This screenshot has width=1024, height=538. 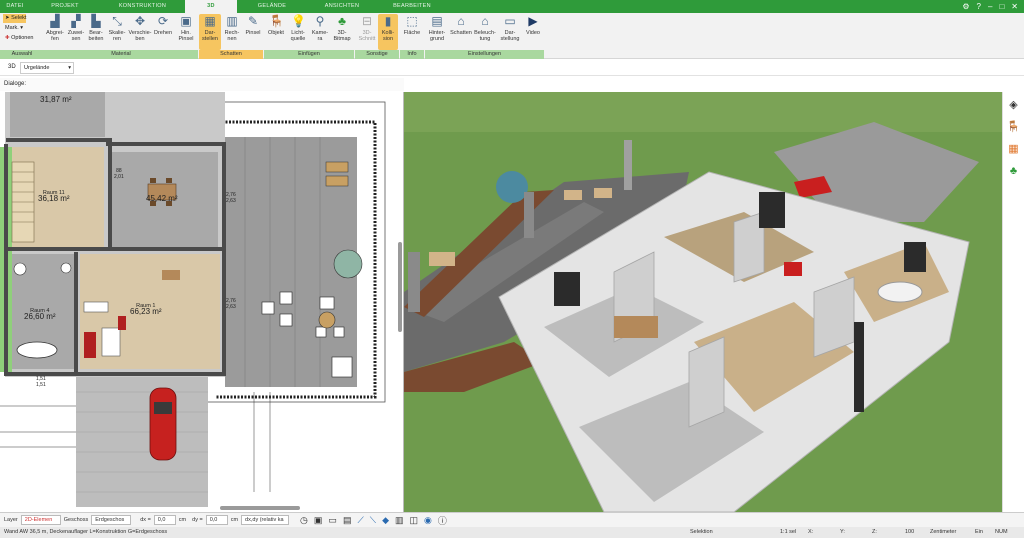 I want to click on select-button: ➤ Selekt, so click(x=15, y=18).